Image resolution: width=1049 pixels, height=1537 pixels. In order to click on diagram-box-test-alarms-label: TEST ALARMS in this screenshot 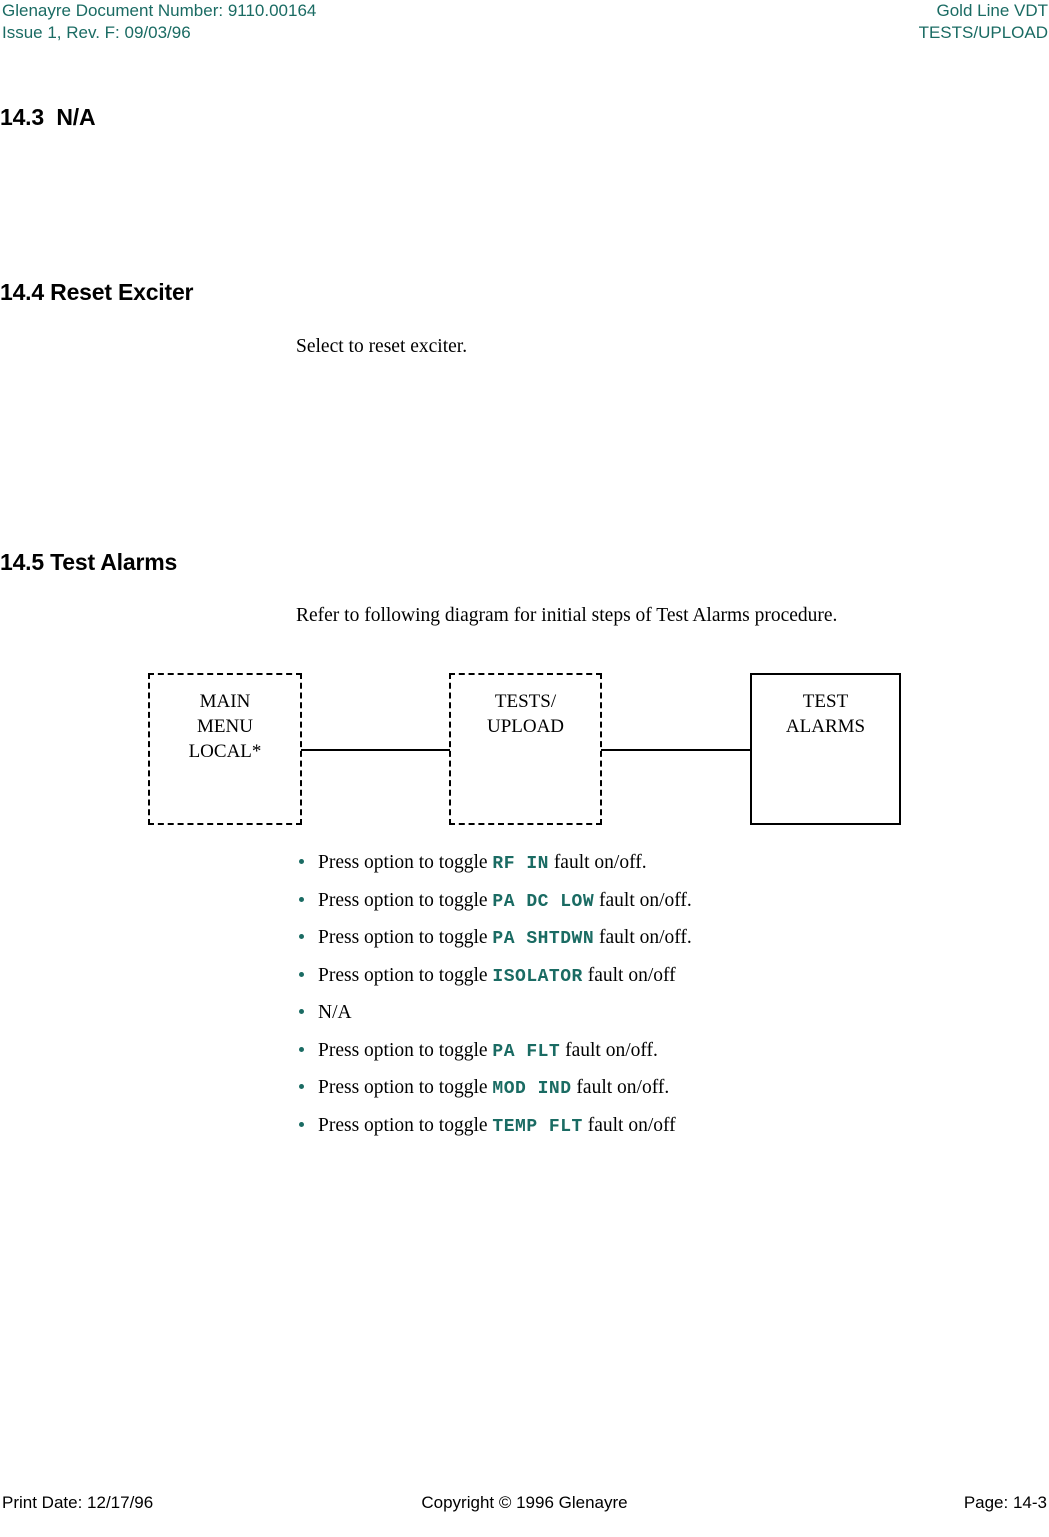, I will do `click(825, 714)`.